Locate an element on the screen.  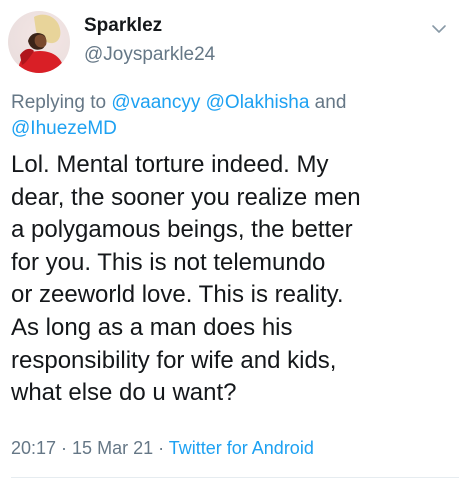
profile-photo-icon is located at coordinates (41, 43).